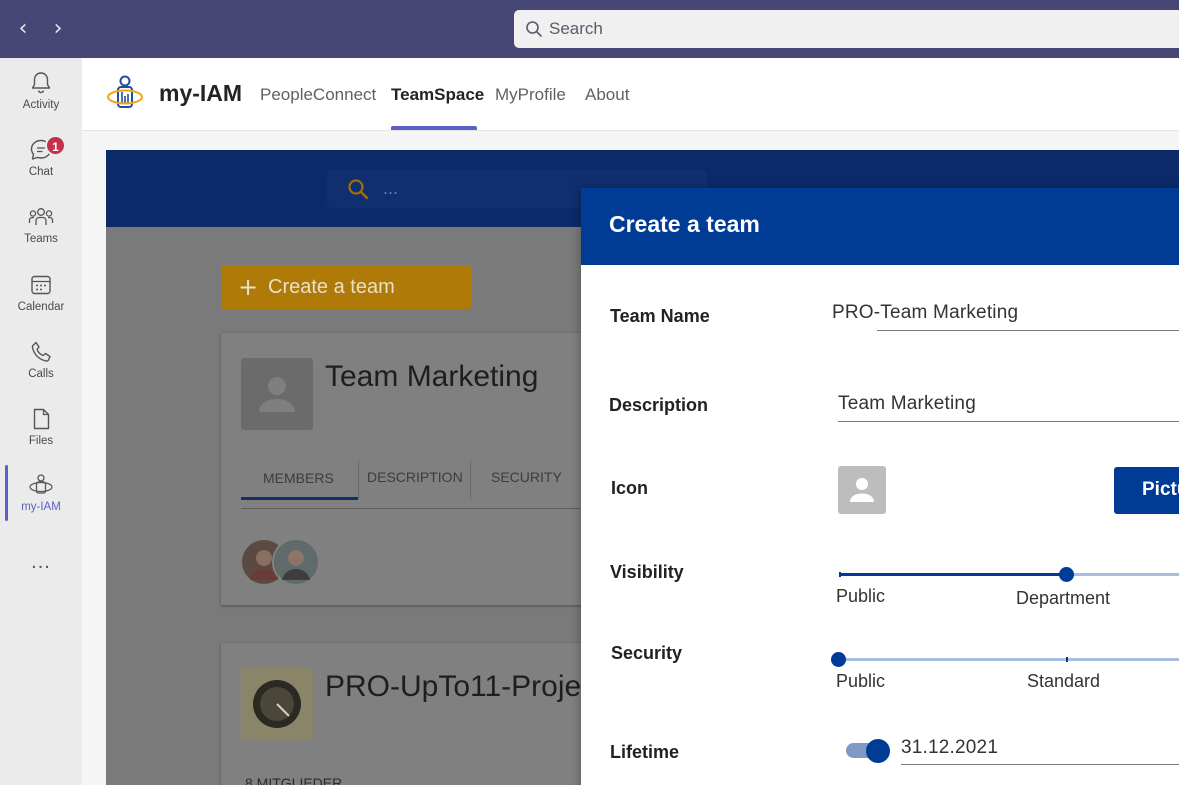 This screenshot has width=1179, height=785. Describe the element at coordinates (1063, 598) in the screenshot. I see `visibility-option-department: Department` at that location.